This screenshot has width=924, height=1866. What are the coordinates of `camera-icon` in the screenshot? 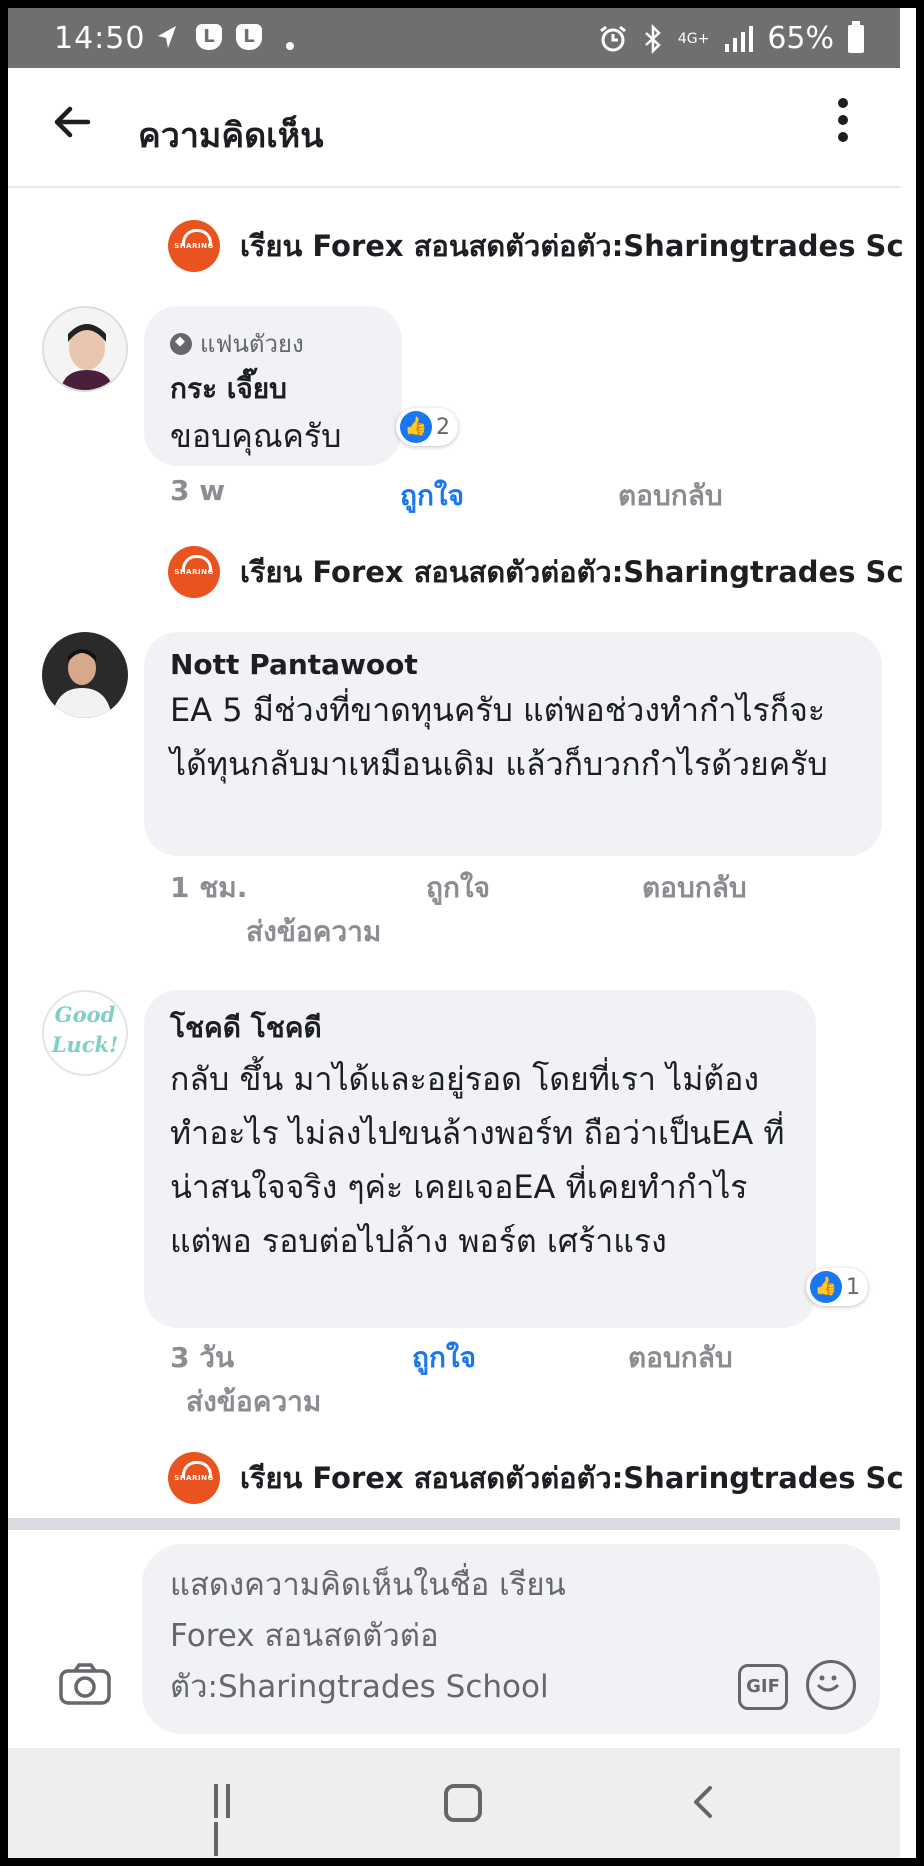 It's located at (85, 1684).